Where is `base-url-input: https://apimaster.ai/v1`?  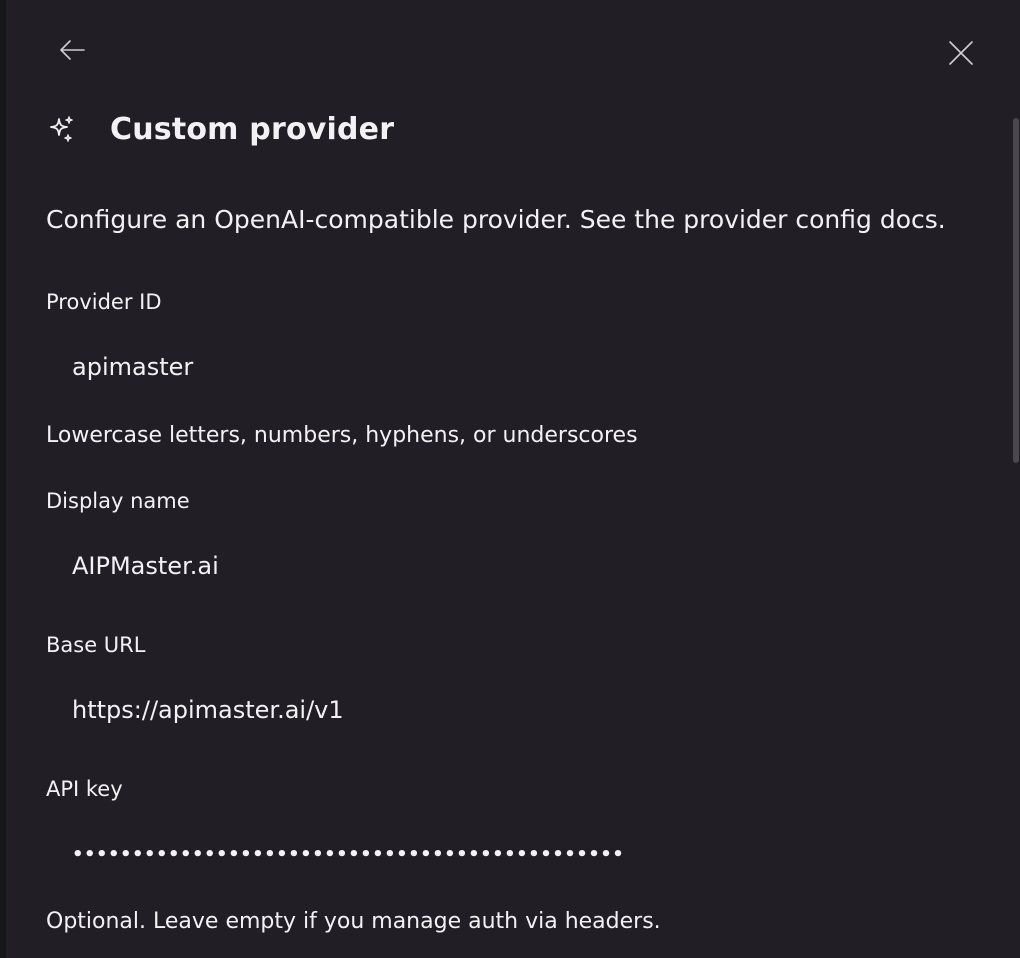 base-url-input: https://apimaster.ai/v1 is located at coordinates (511, 710).